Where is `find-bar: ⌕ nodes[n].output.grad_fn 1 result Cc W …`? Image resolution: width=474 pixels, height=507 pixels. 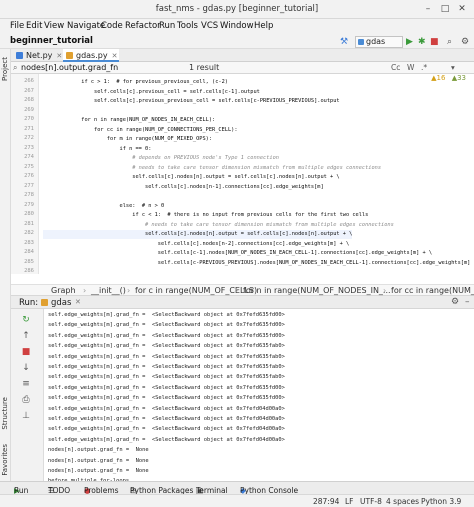
find-bar: ⌕ nodes[n].output.grad_fn 1 result Cc W … is located at coordinates (242, 68).